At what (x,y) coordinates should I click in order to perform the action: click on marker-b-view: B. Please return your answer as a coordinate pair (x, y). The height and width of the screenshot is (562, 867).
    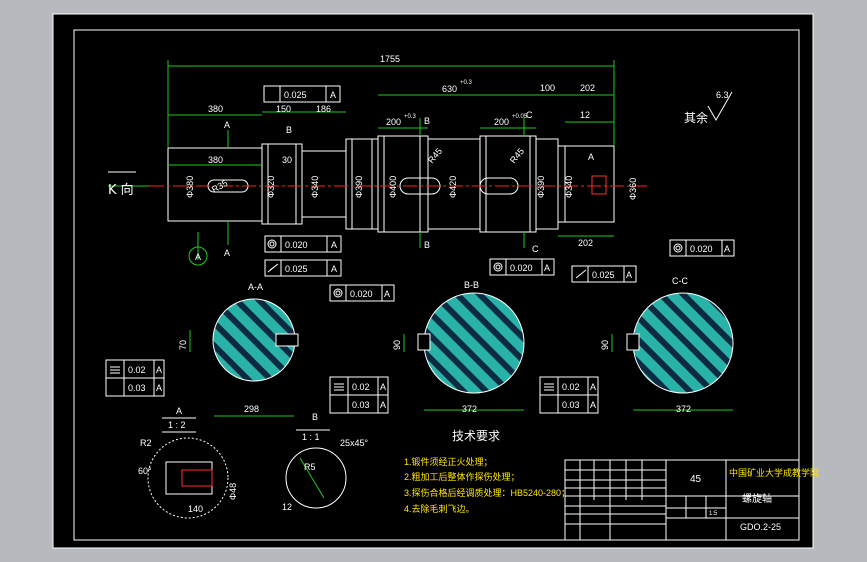
    Looking at the image, I should click on (289, 130).